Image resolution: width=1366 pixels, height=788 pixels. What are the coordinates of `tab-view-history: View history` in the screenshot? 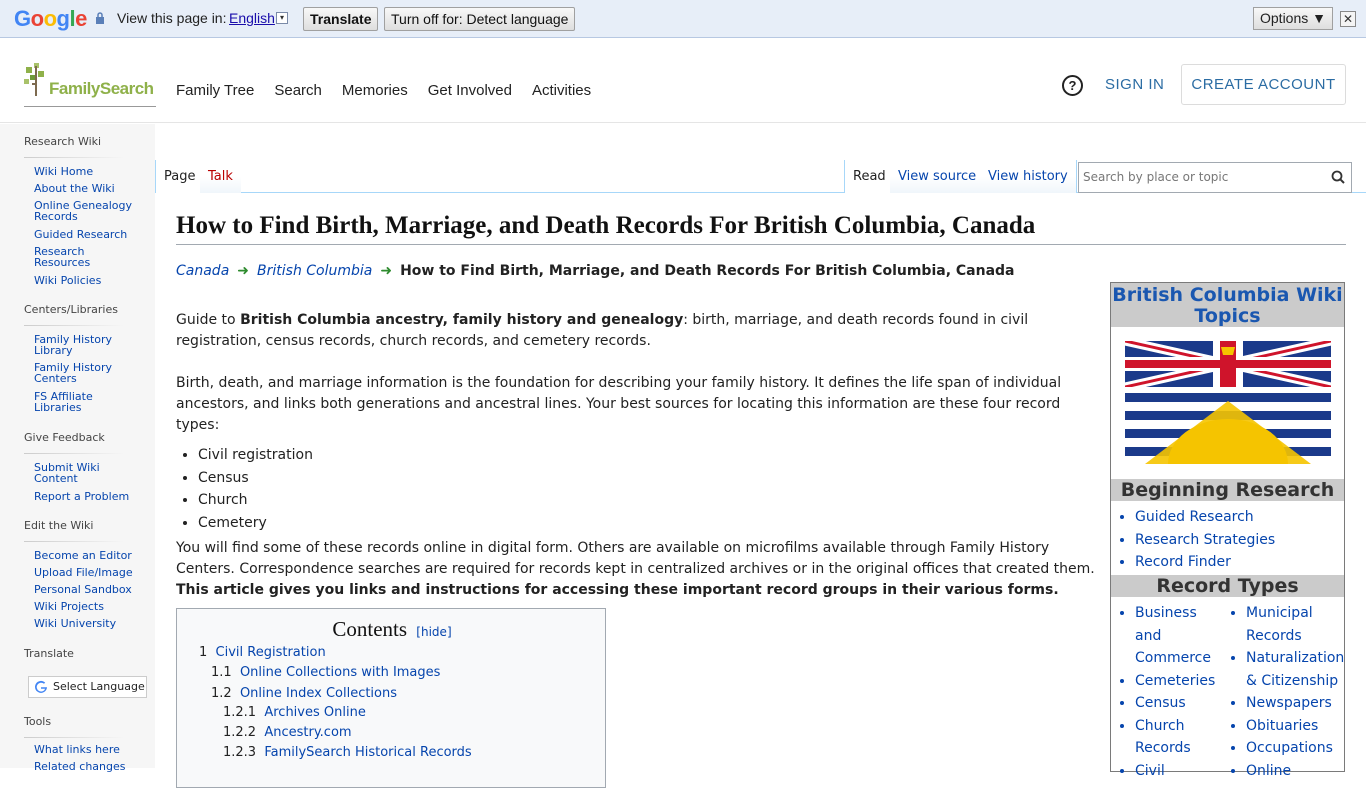 It's located at (1028, 176).